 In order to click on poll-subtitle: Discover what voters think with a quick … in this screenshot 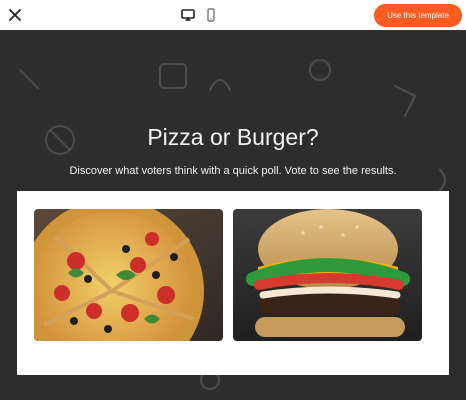, I will do `click(233, 171)`.